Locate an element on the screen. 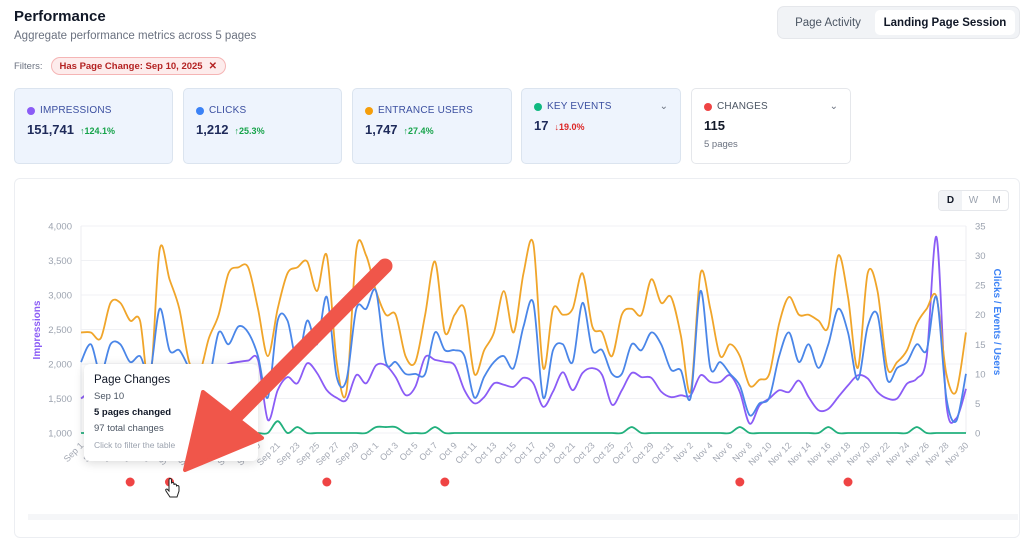 The image size is (1024, 538). table-section-edge is located at coordinates (523, 517).